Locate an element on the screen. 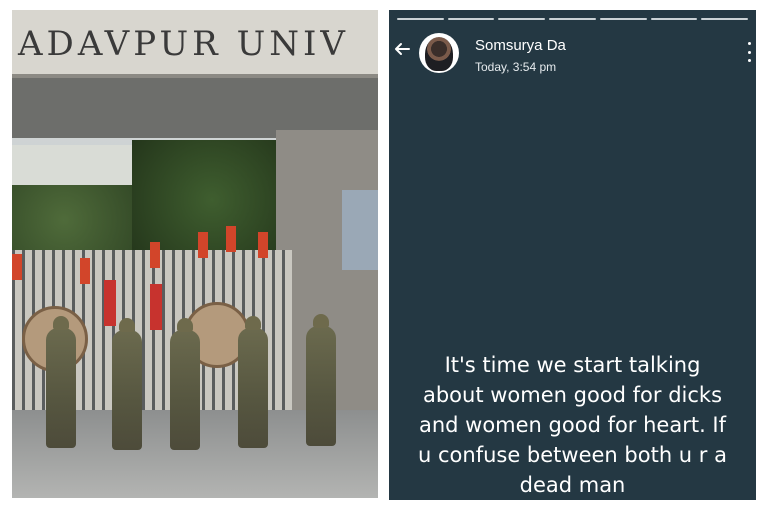 This screenshot has height=511, width=768. more-vertical-icon is located at coordinates (749, 52).